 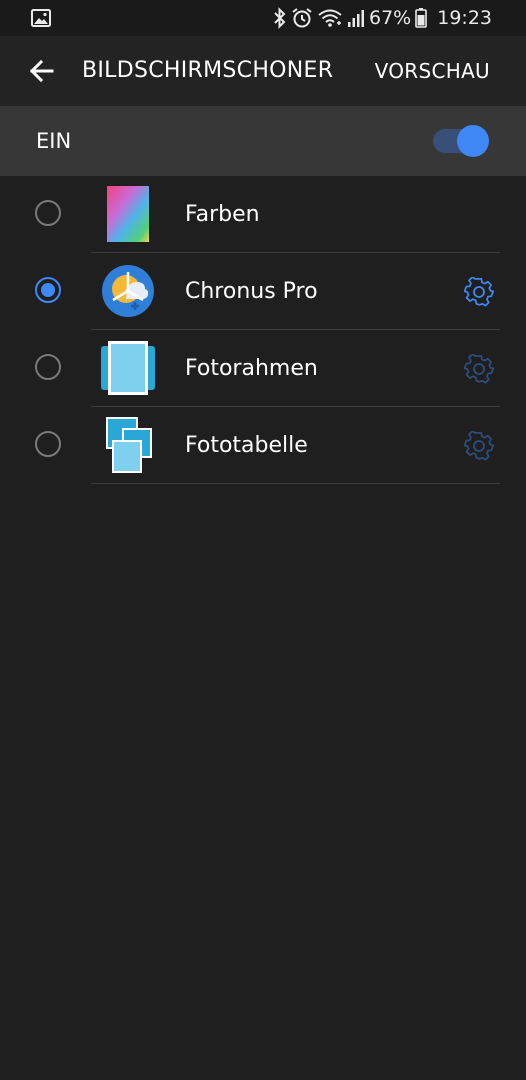 I want to click on master-switch-label: EIN, so click(x=54, y=141).